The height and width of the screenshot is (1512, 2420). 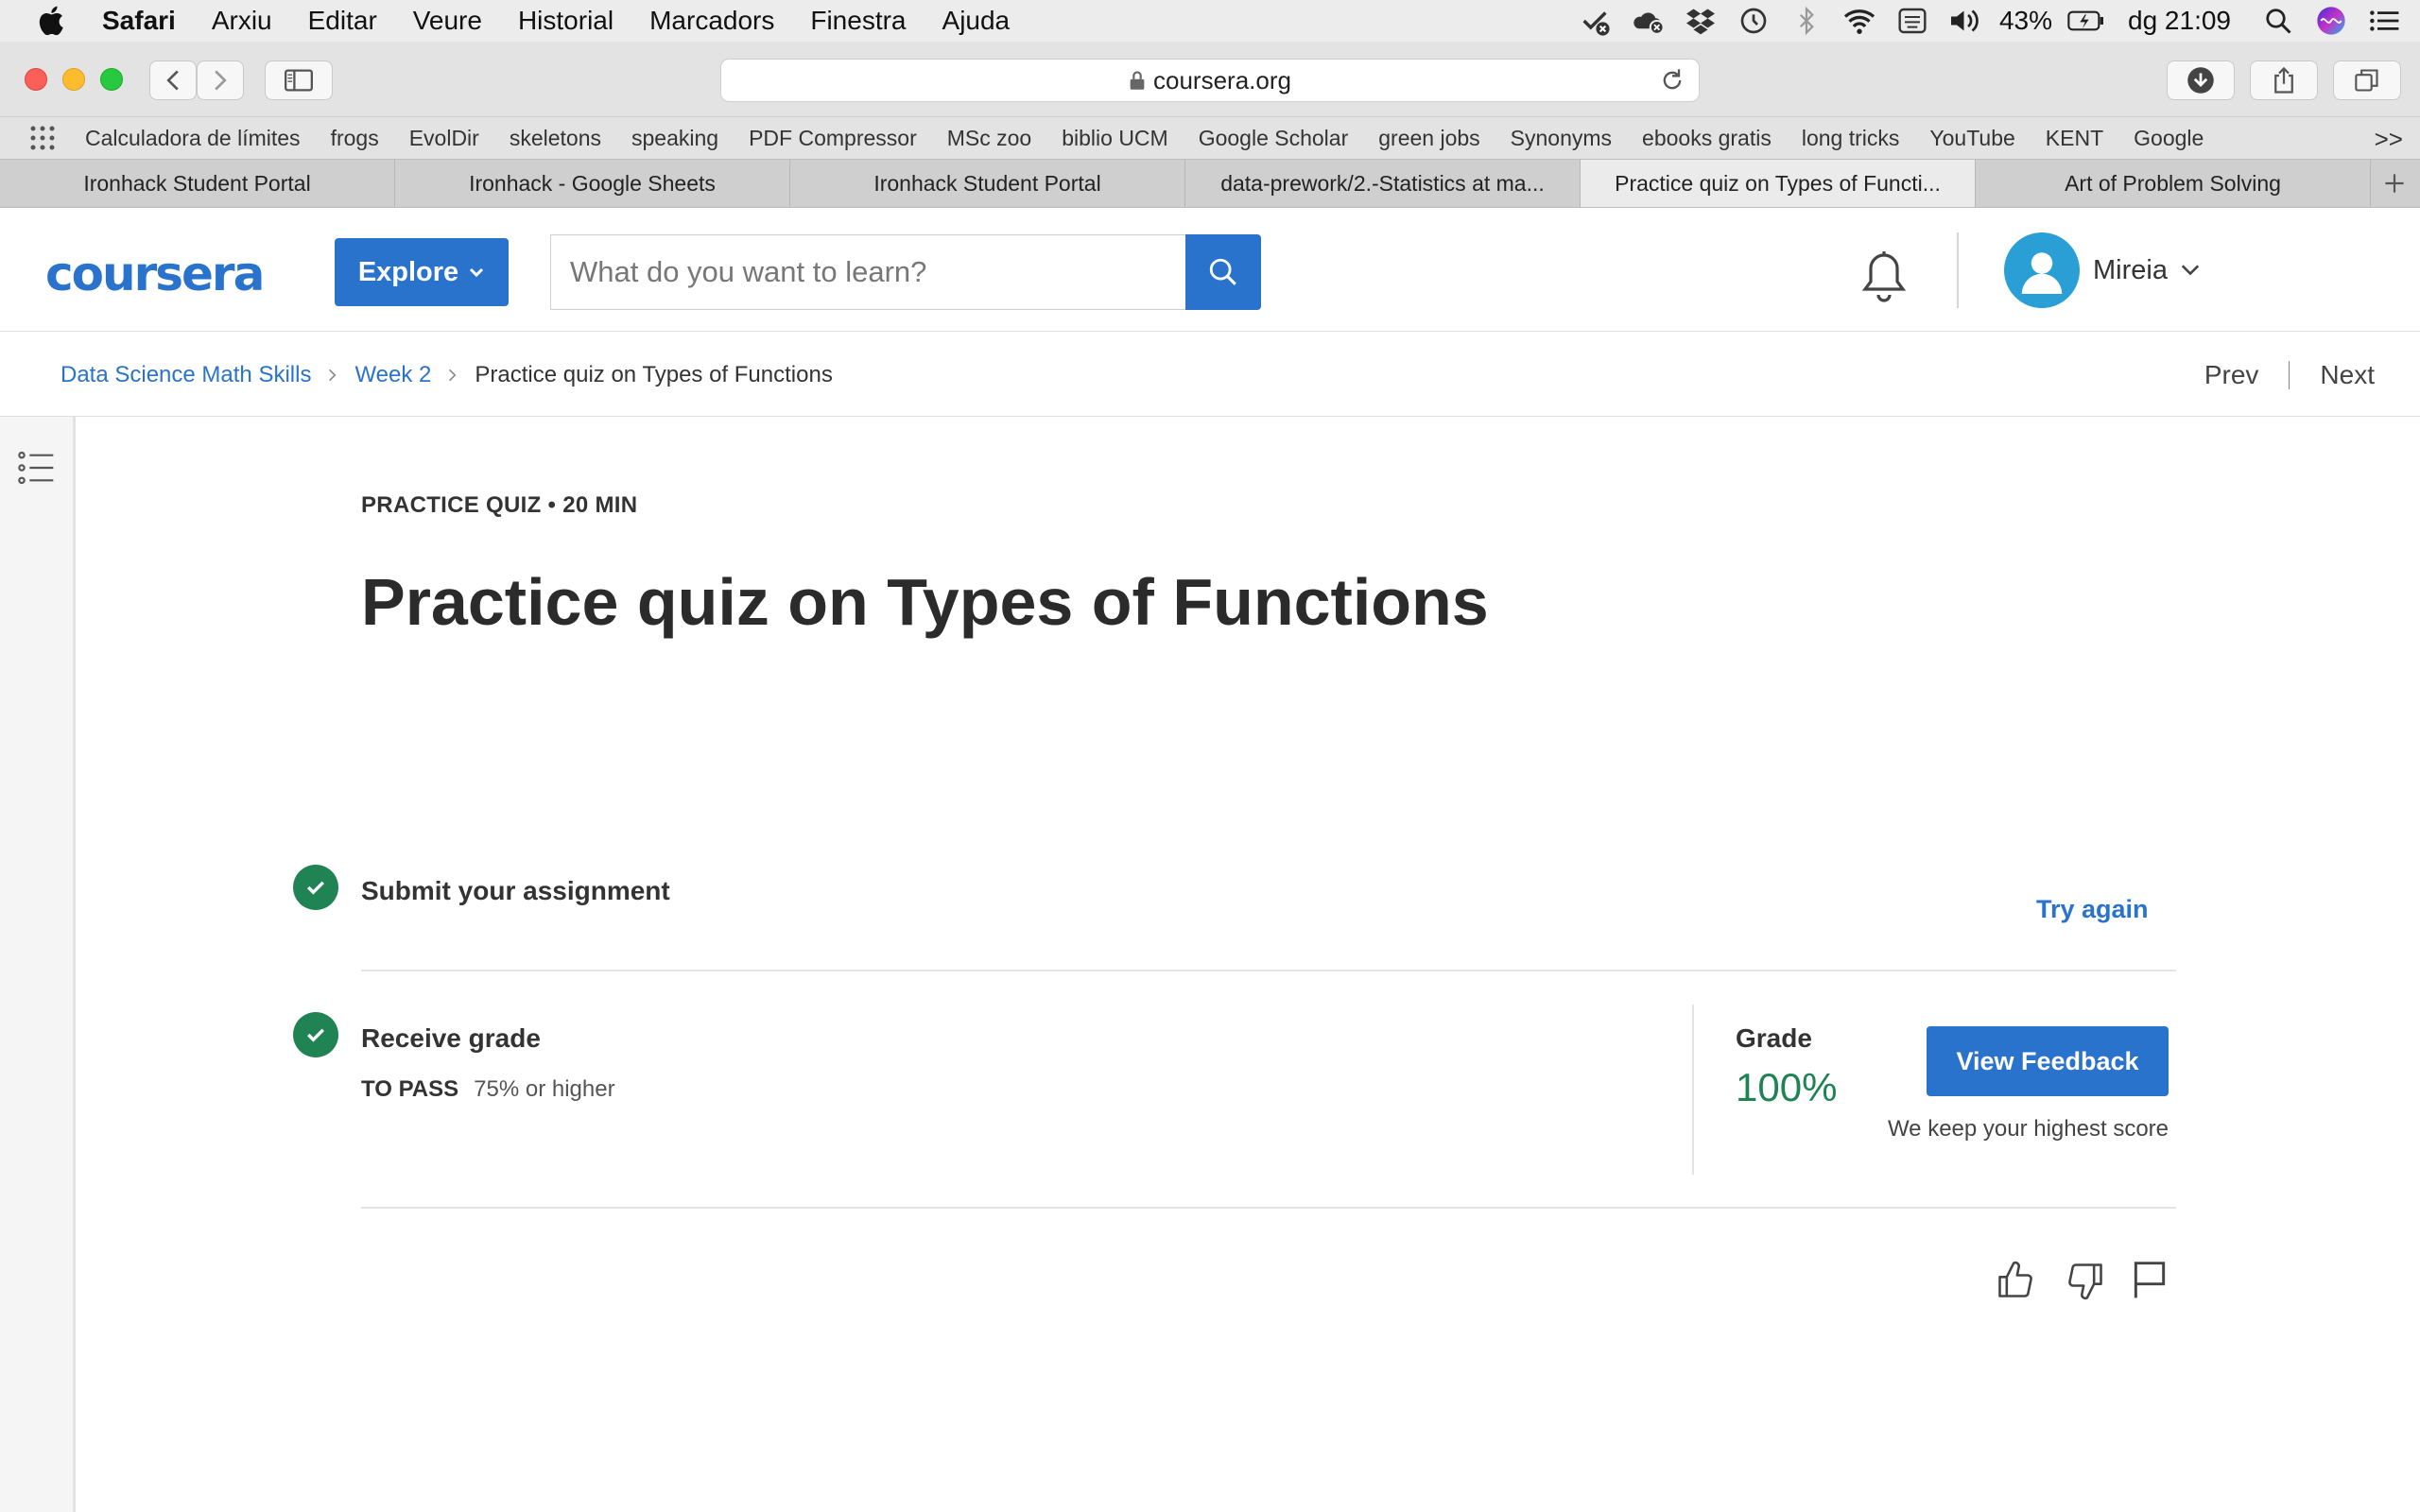 I want to click on browser-tab: Art of Problem Solving, so click(x=2173, y=183).